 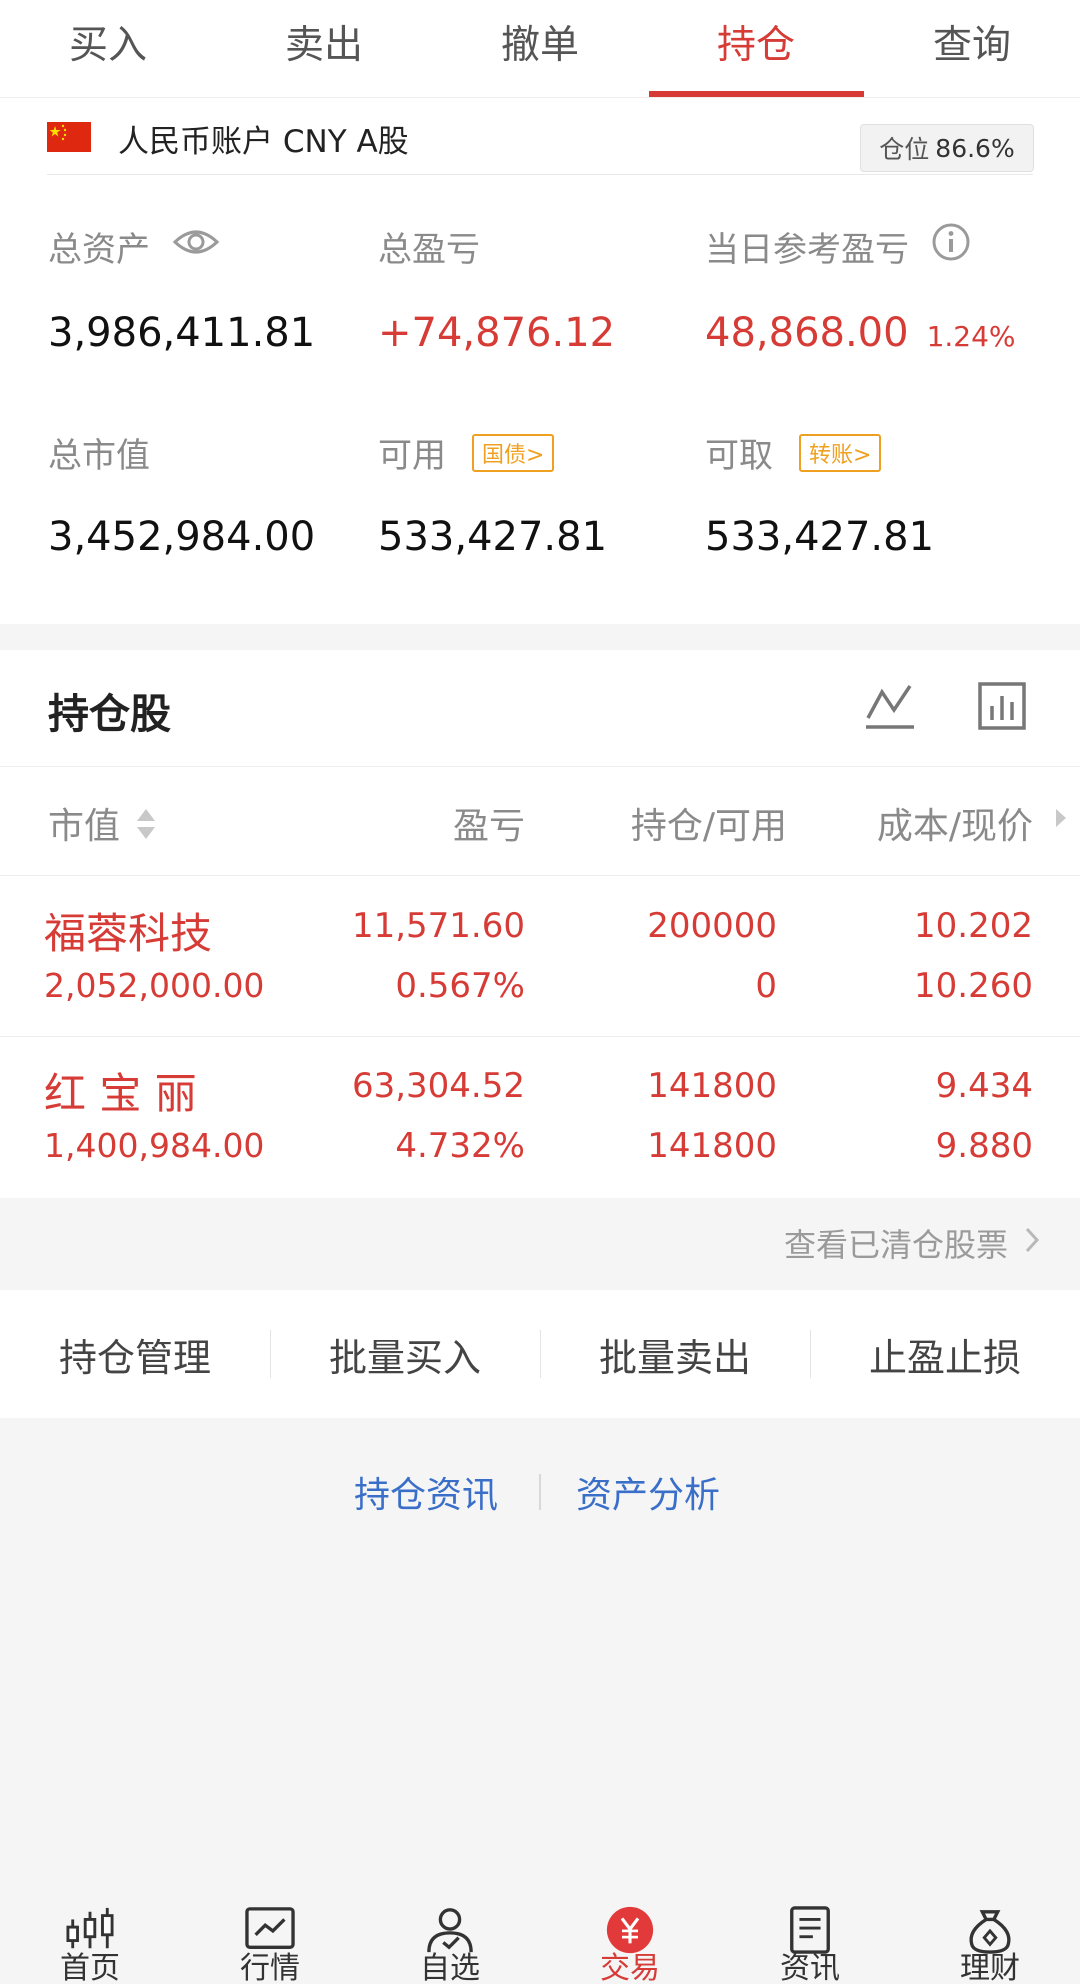 I want to click on document-icon, so click(x=810, y=1930).